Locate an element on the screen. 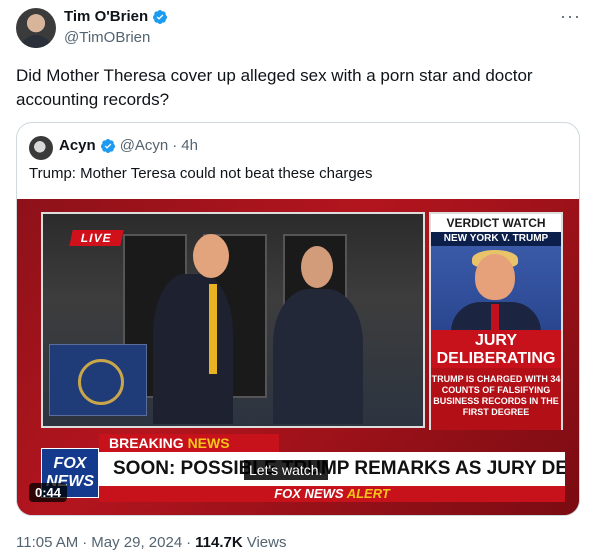 This screenshot has width=600, height=560. quoted-author-avatar is located at coordinates (41, 148).